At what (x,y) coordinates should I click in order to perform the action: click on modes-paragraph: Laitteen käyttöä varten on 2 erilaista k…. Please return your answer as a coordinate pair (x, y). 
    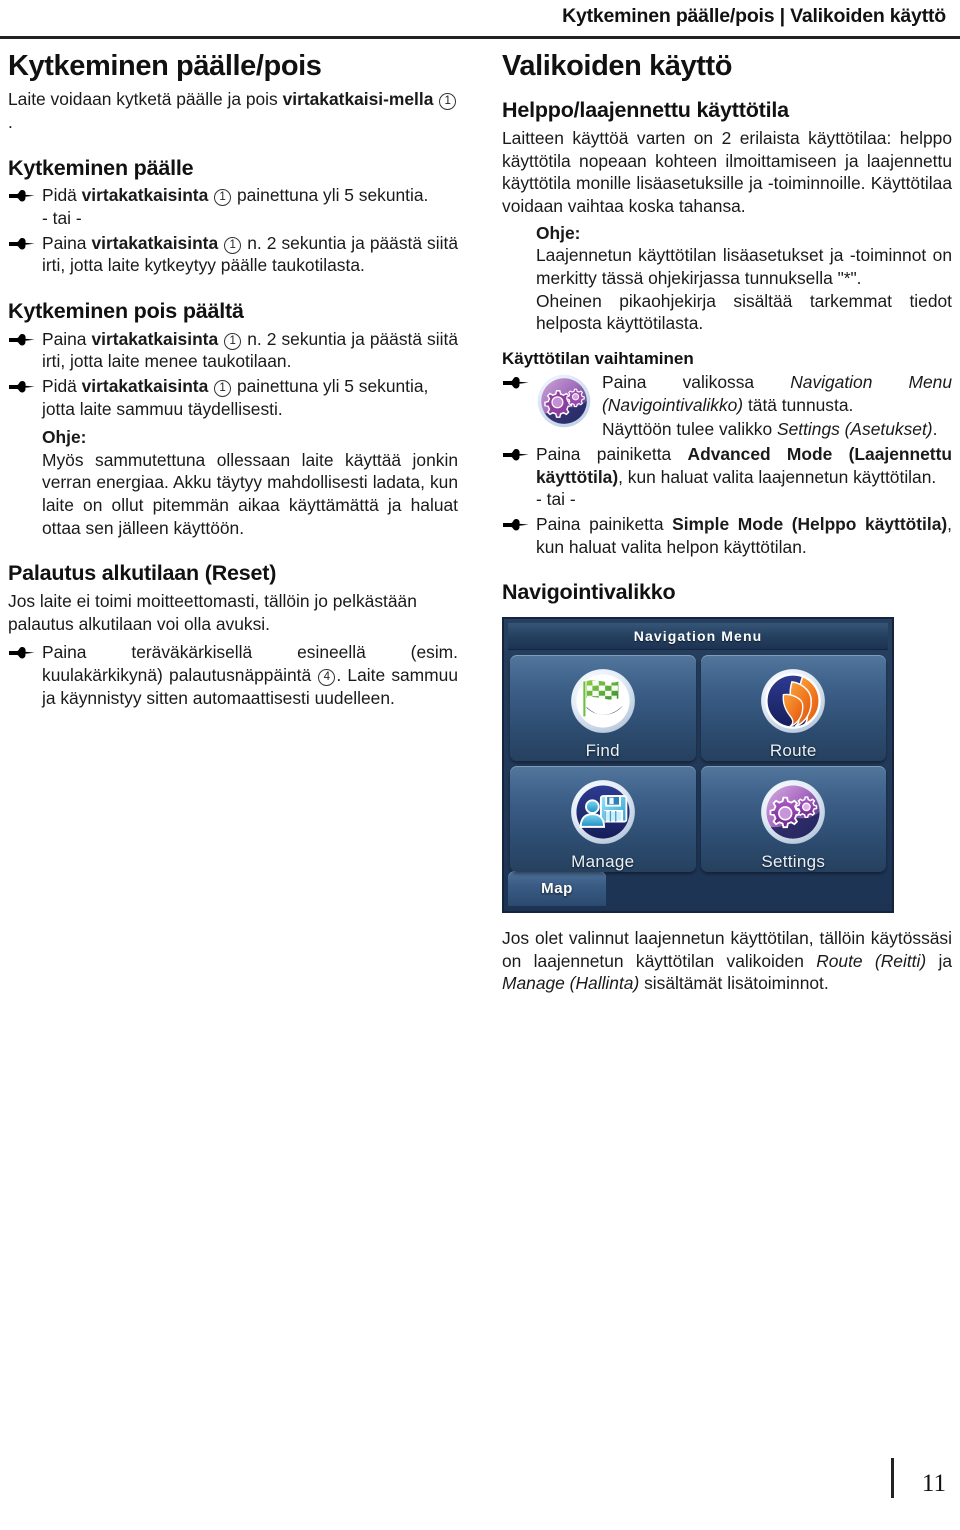
    Looking at the image, I should click on (727, 172).